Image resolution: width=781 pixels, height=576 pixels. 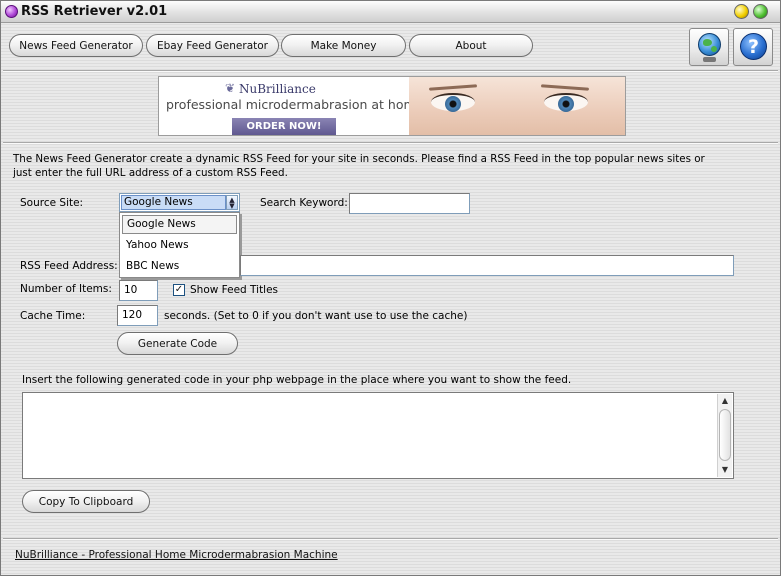 I want to click on tab-ebay-feed-generator: Ebay Feed Generator, so click(x=212, y=45).